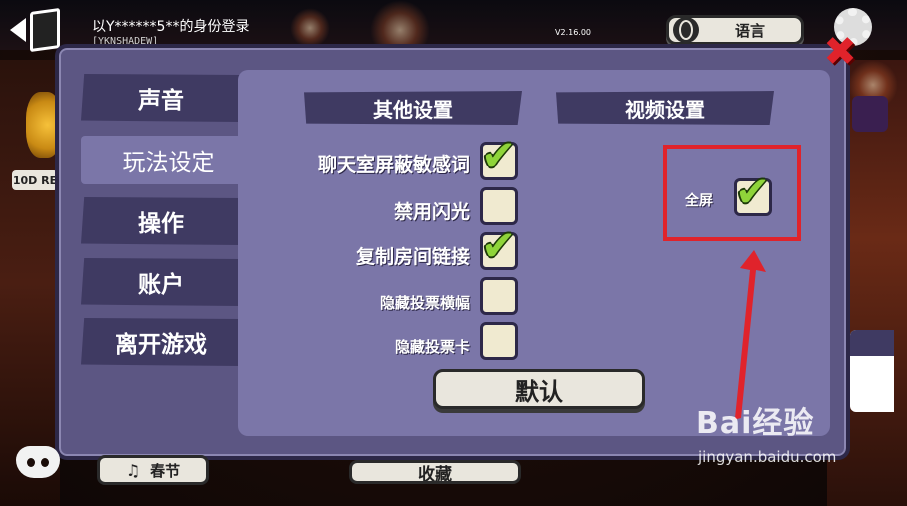 The width and height of the screenshot is (907, 506). I want to click on language-button: 语言, so click(735, 30).